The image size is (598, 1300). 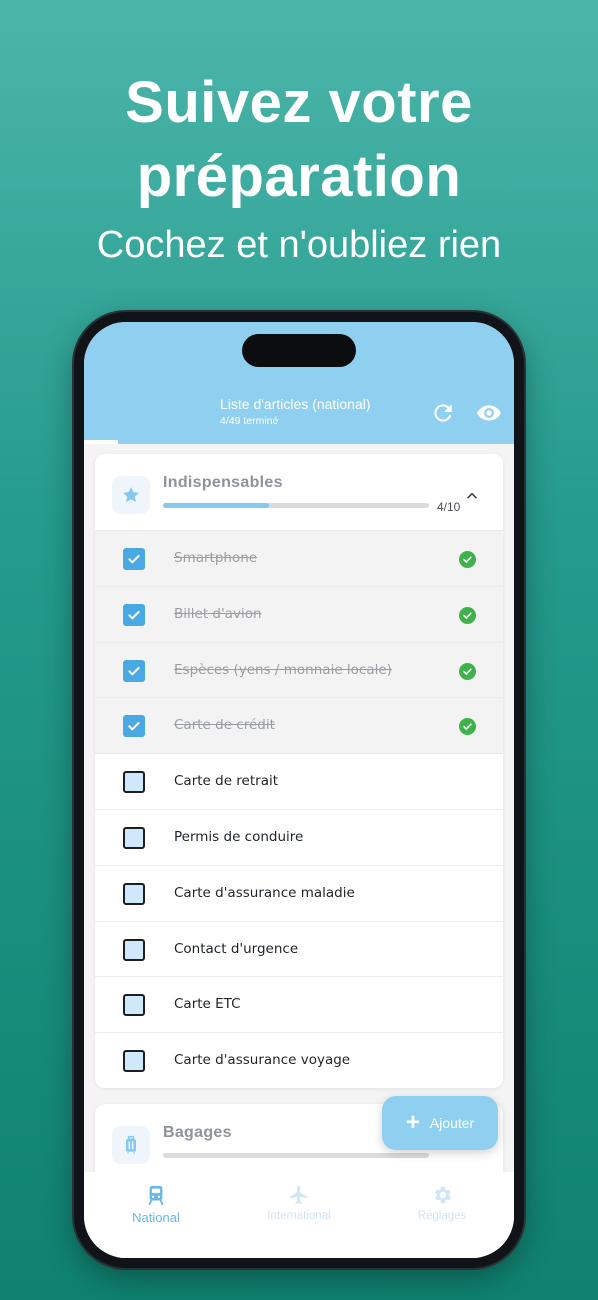 I want to click on add-item-button: + Ajouter, so click(x=440, y=1123).